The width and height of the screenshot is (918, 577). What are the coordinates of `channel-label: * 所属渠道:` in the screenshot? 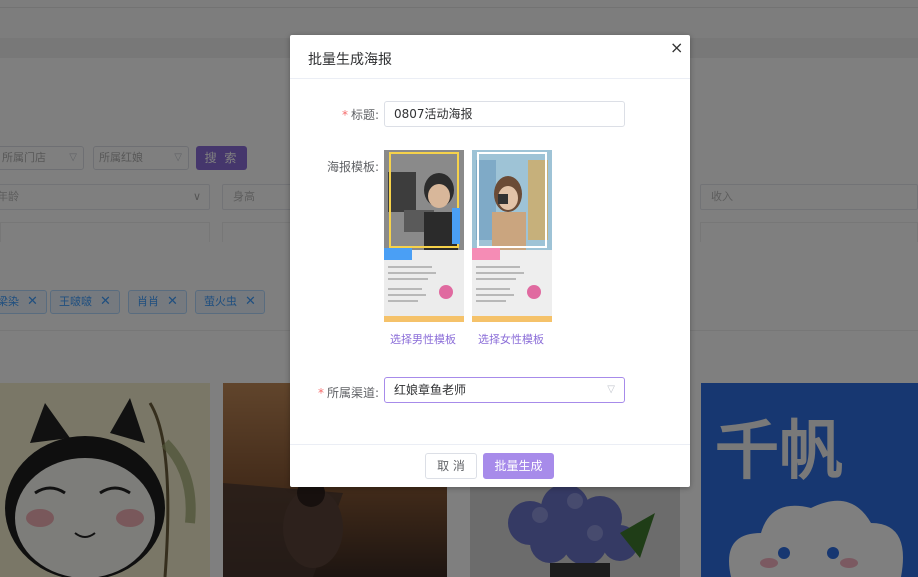 It's located at (348, 393).